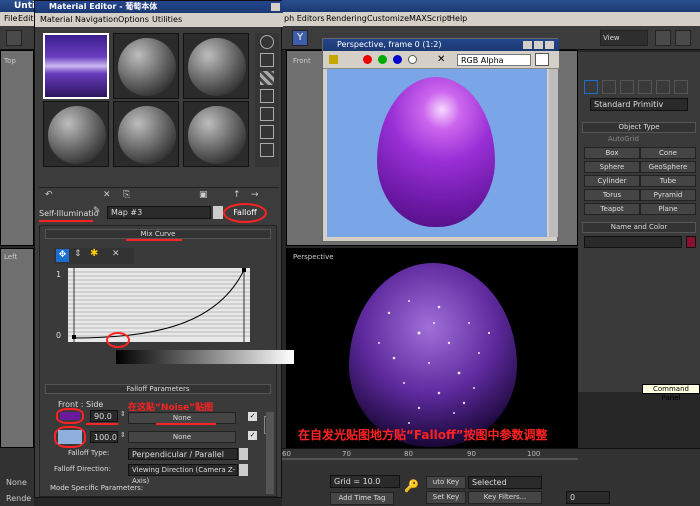  I want to click on background-icon, so click(267, 78).